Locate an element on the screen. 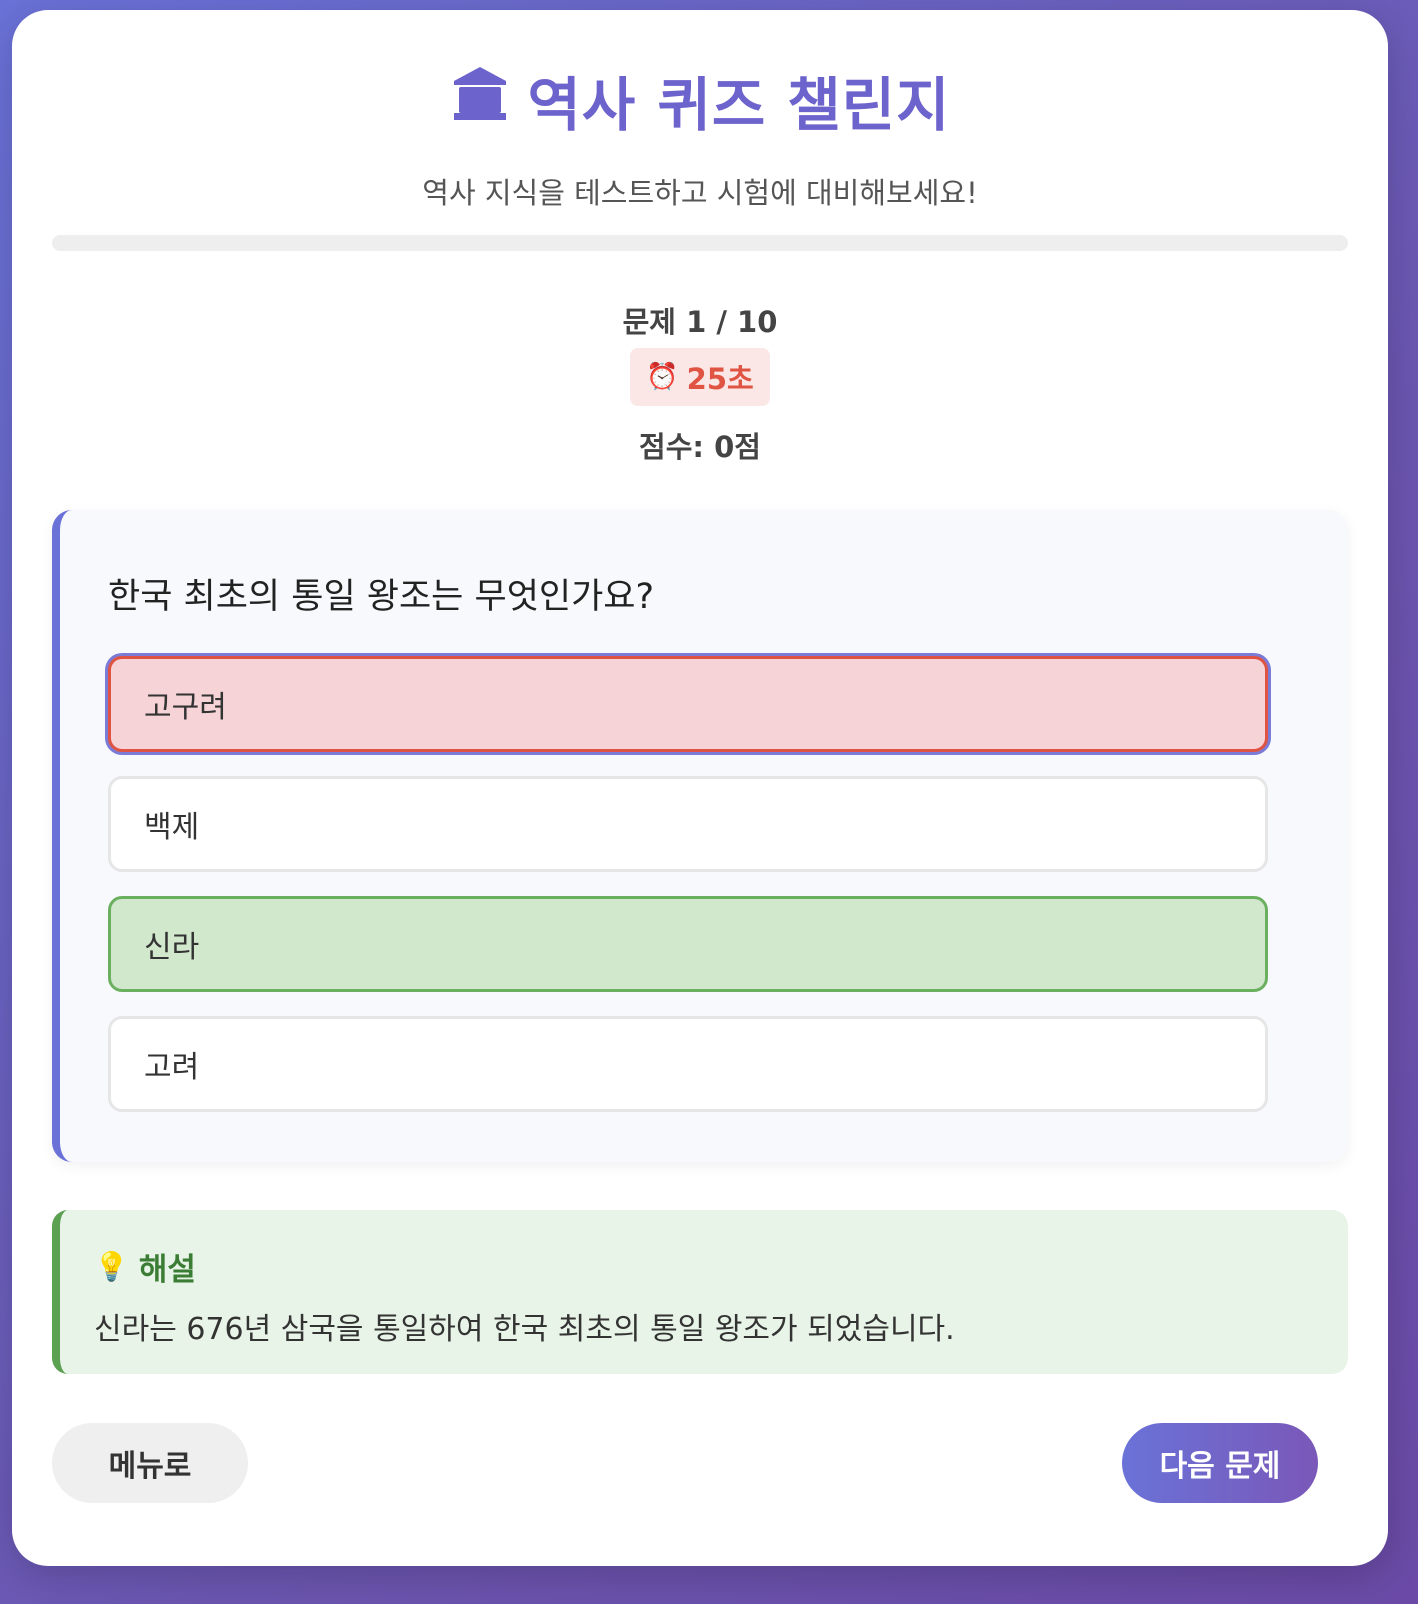 The height and width of the screenshot is (1604, 1418). page-subtitle: 역사 지식을 테스트하고 시험에 대비해보세요! is located at coordinates (700, 193).